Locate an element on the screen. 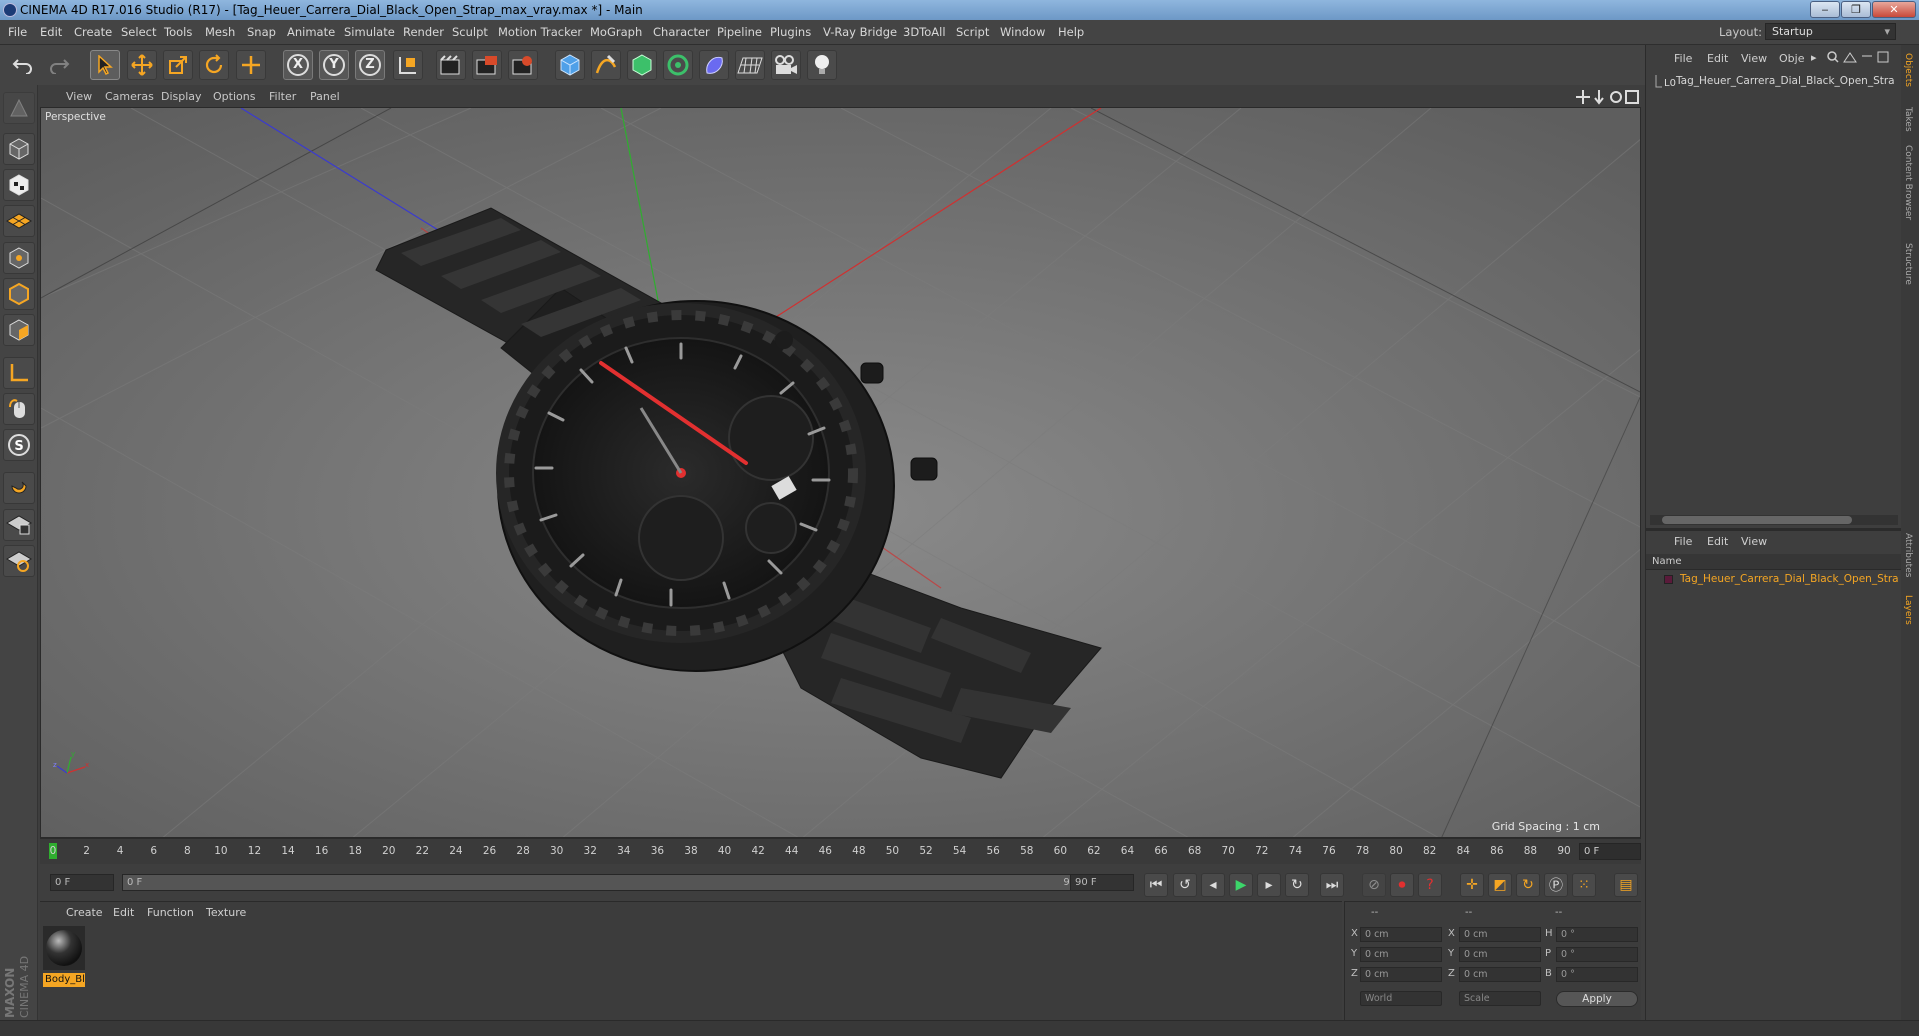 This screenshot has width=1919, height=1036. camera-icon is located at coordinates (786, 65).